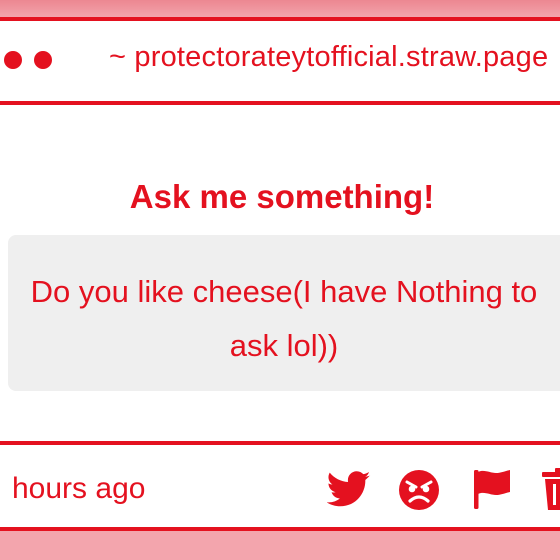  I want to click on twitter-icon, so click(349, 489).